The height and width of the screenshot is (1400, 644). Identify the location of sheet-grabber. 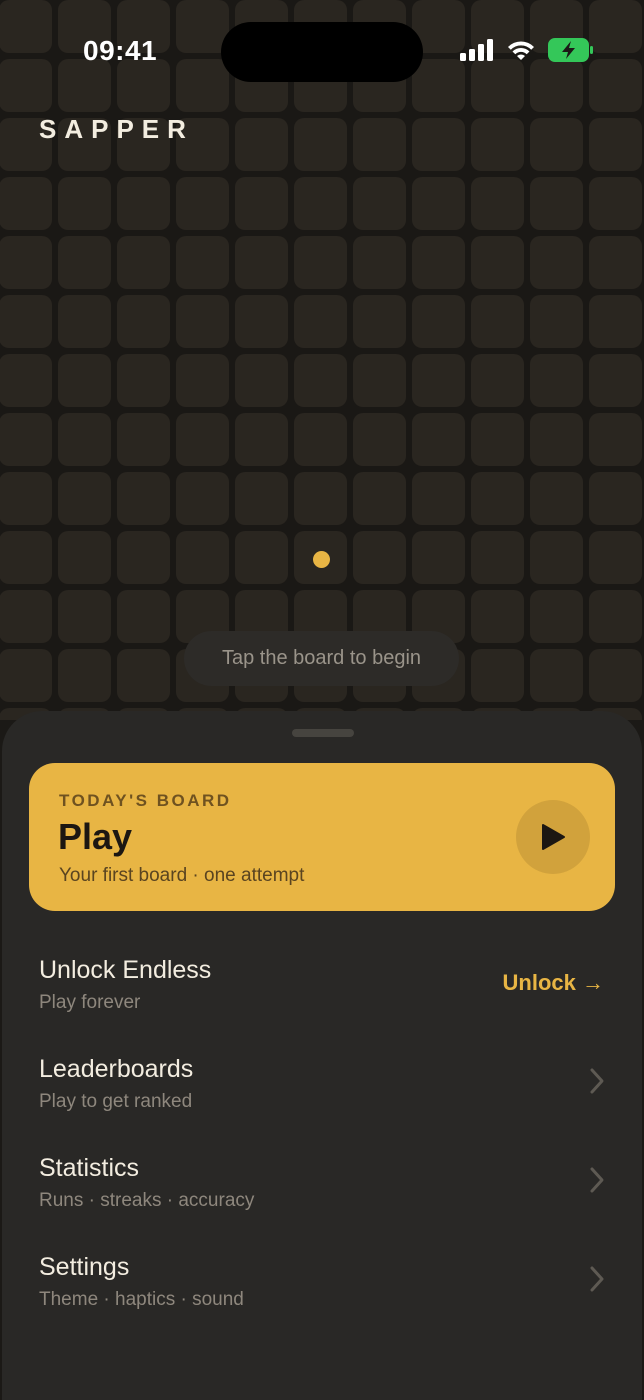
(323, 733).